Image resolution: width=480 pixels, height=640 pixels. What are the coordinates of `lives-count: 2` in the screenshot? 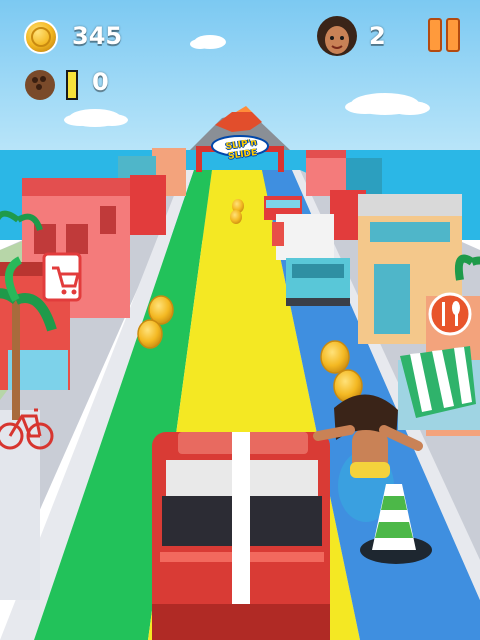 It's located at (377, 36).